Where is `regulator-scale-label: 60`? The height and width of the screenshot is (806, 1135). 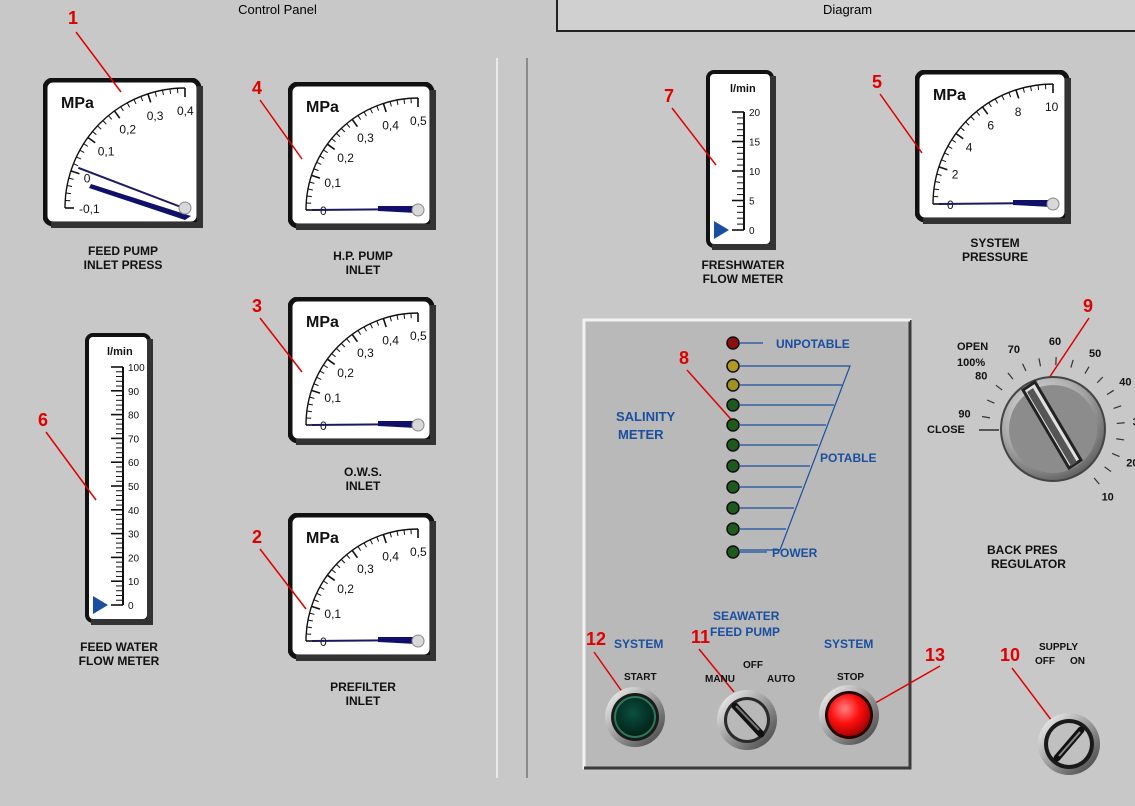
regulator-scale-label: 60 is located at coordinates (1055, 342).